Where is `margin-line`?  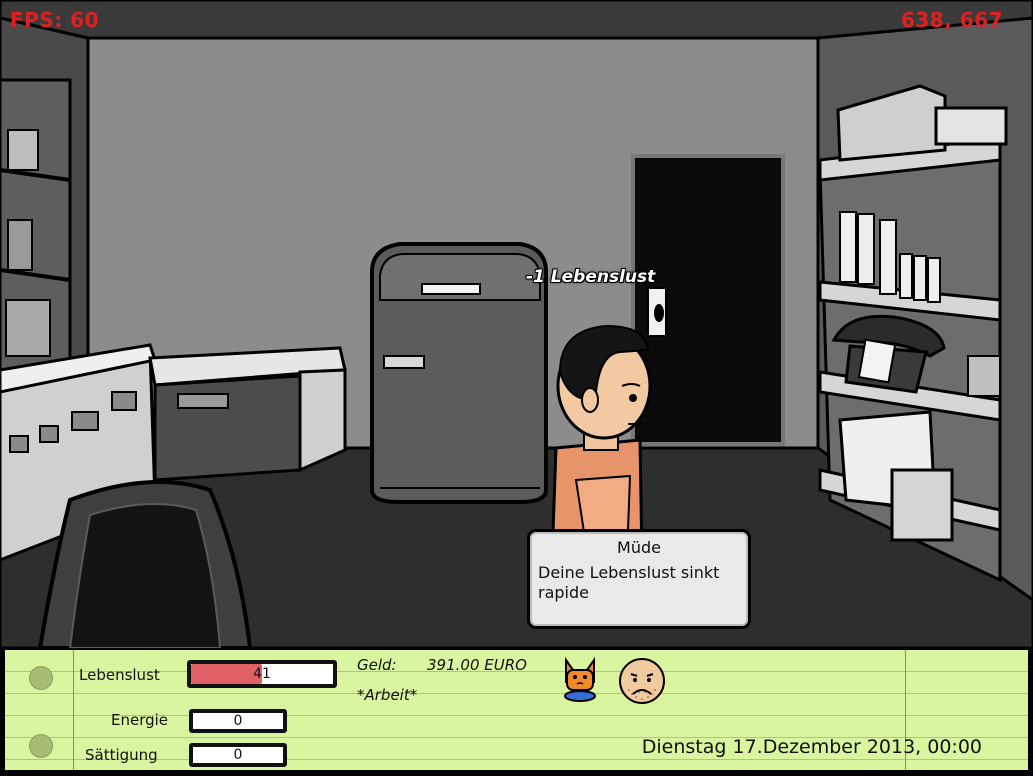 margin-line is located at coordinates (73, 710).